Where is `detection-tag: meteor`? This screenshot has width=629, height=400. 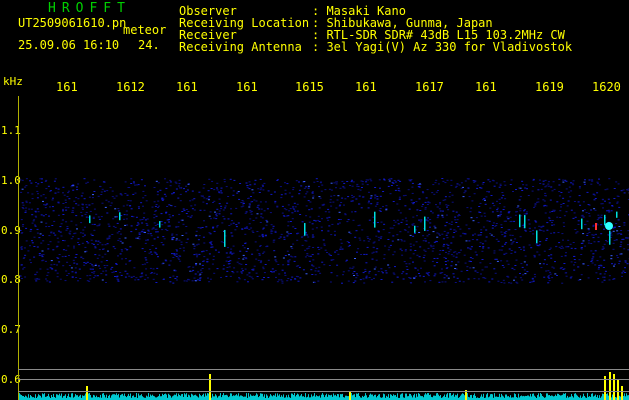
detection-tag: meteor is located at coordinates (145, 30).